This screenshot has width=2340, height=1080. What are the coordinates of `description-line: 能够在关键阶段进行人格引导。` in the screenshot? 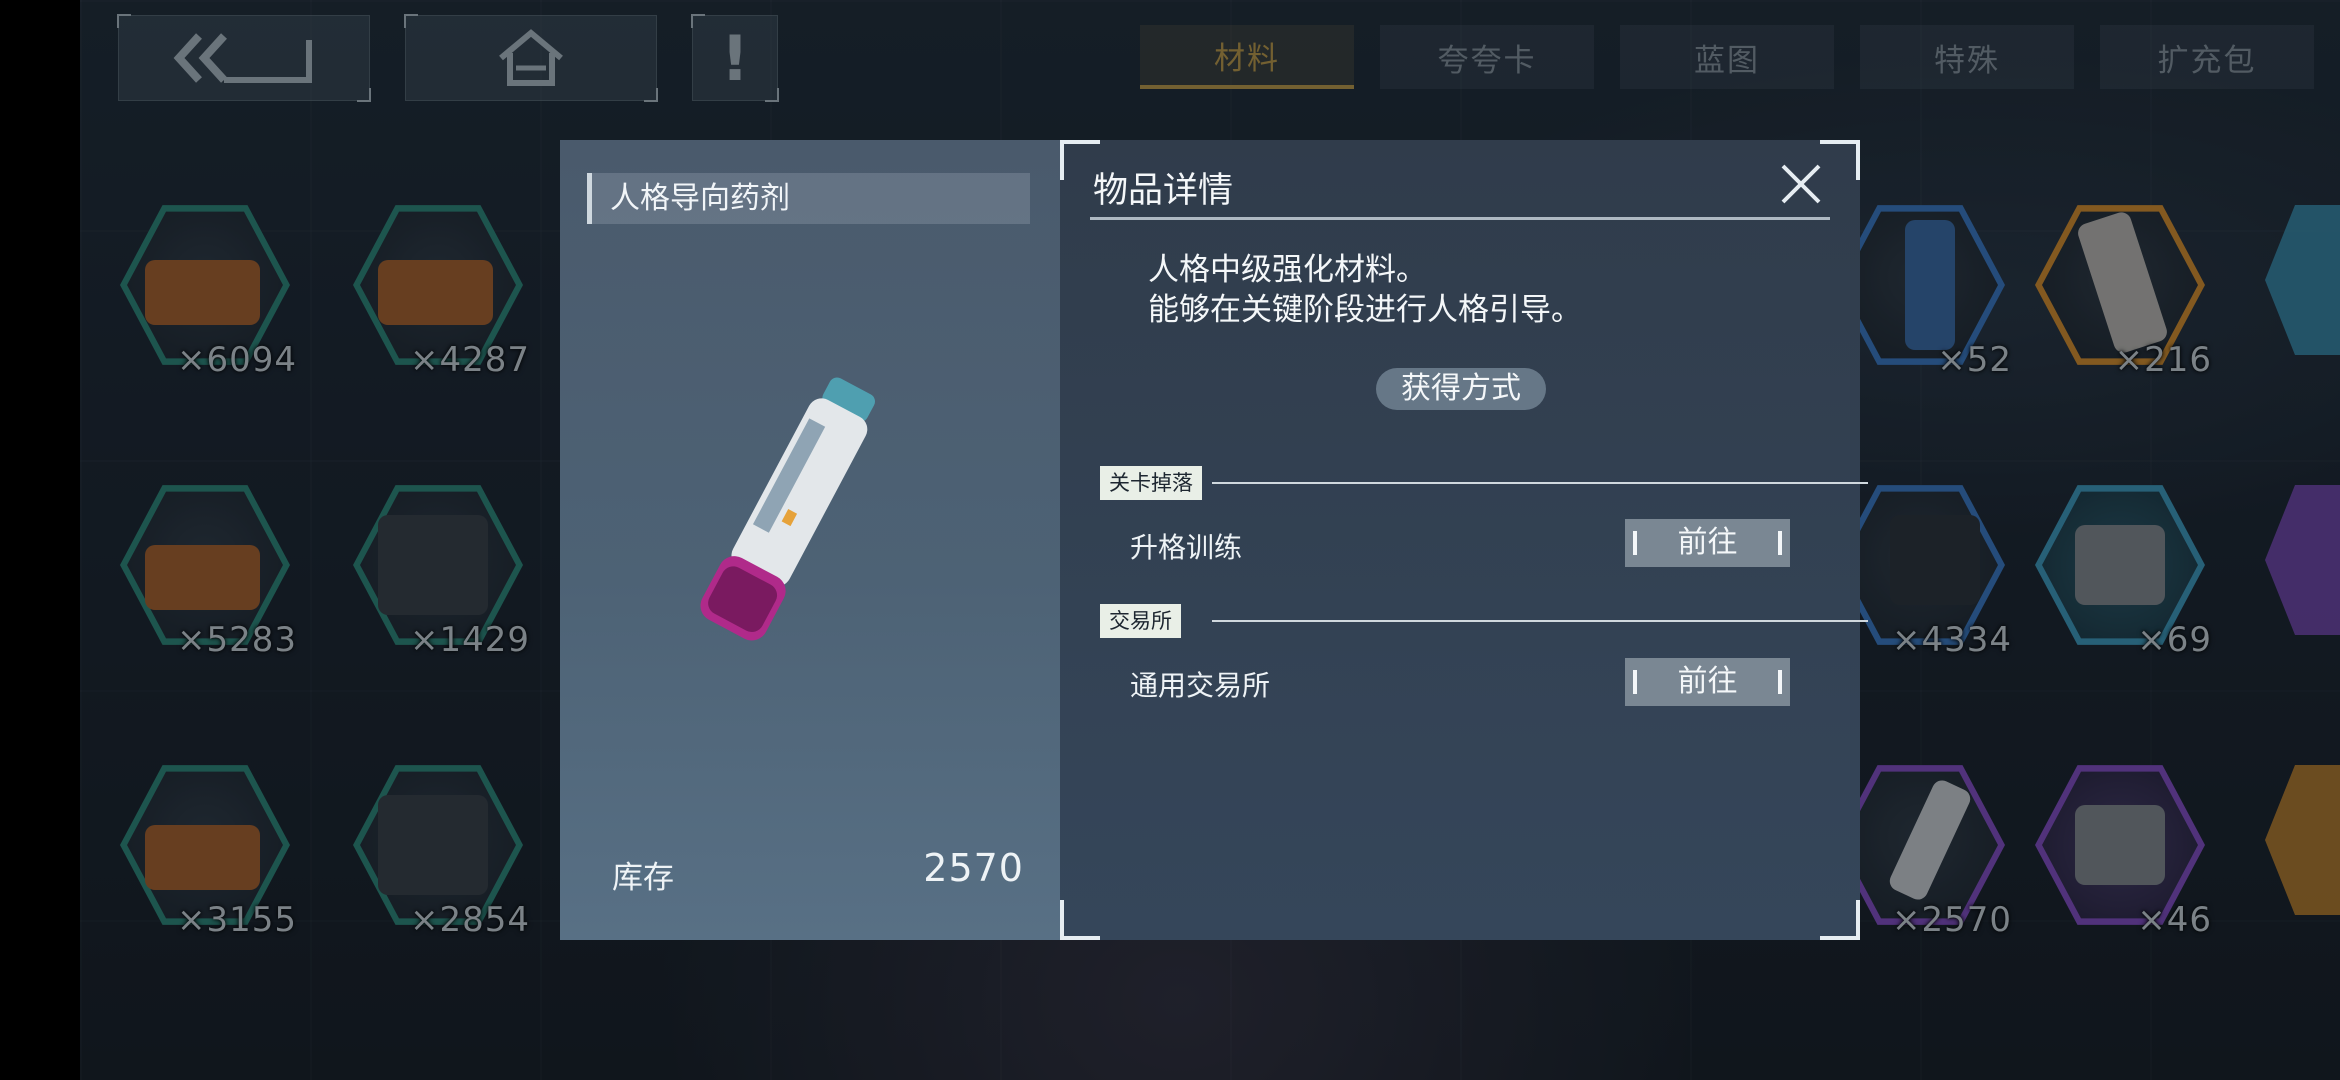 It's located at (1365, 310).